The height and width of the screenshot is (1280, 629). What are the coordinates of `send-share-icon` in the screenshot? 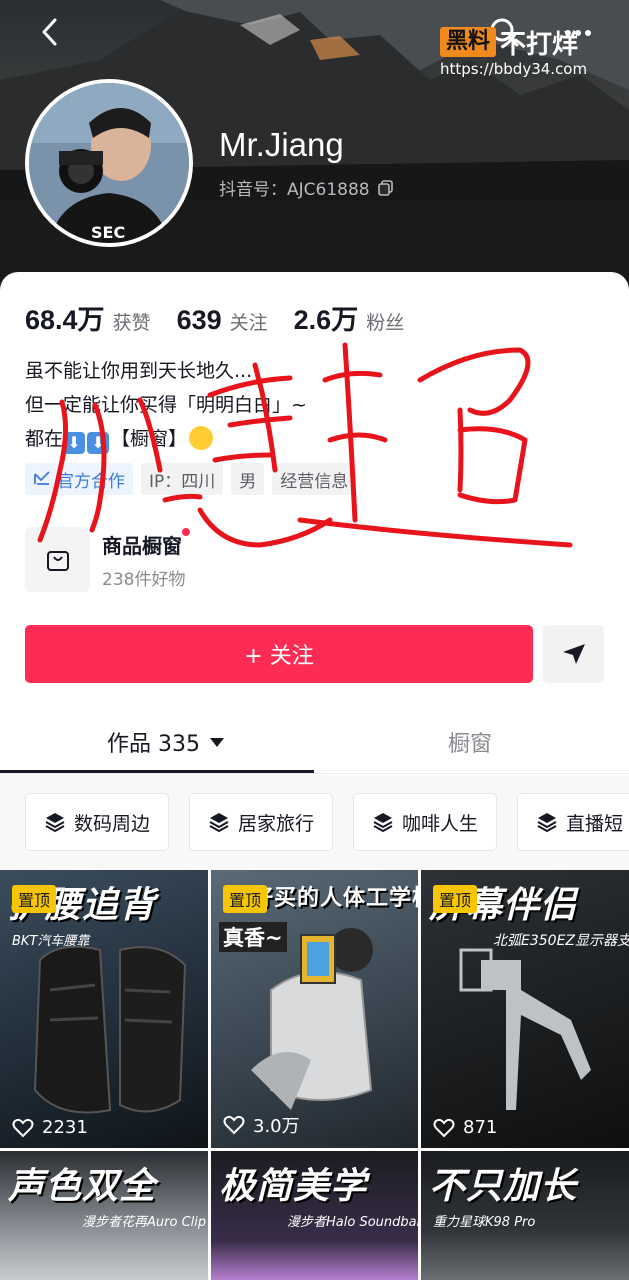 It's located at (573, 654).